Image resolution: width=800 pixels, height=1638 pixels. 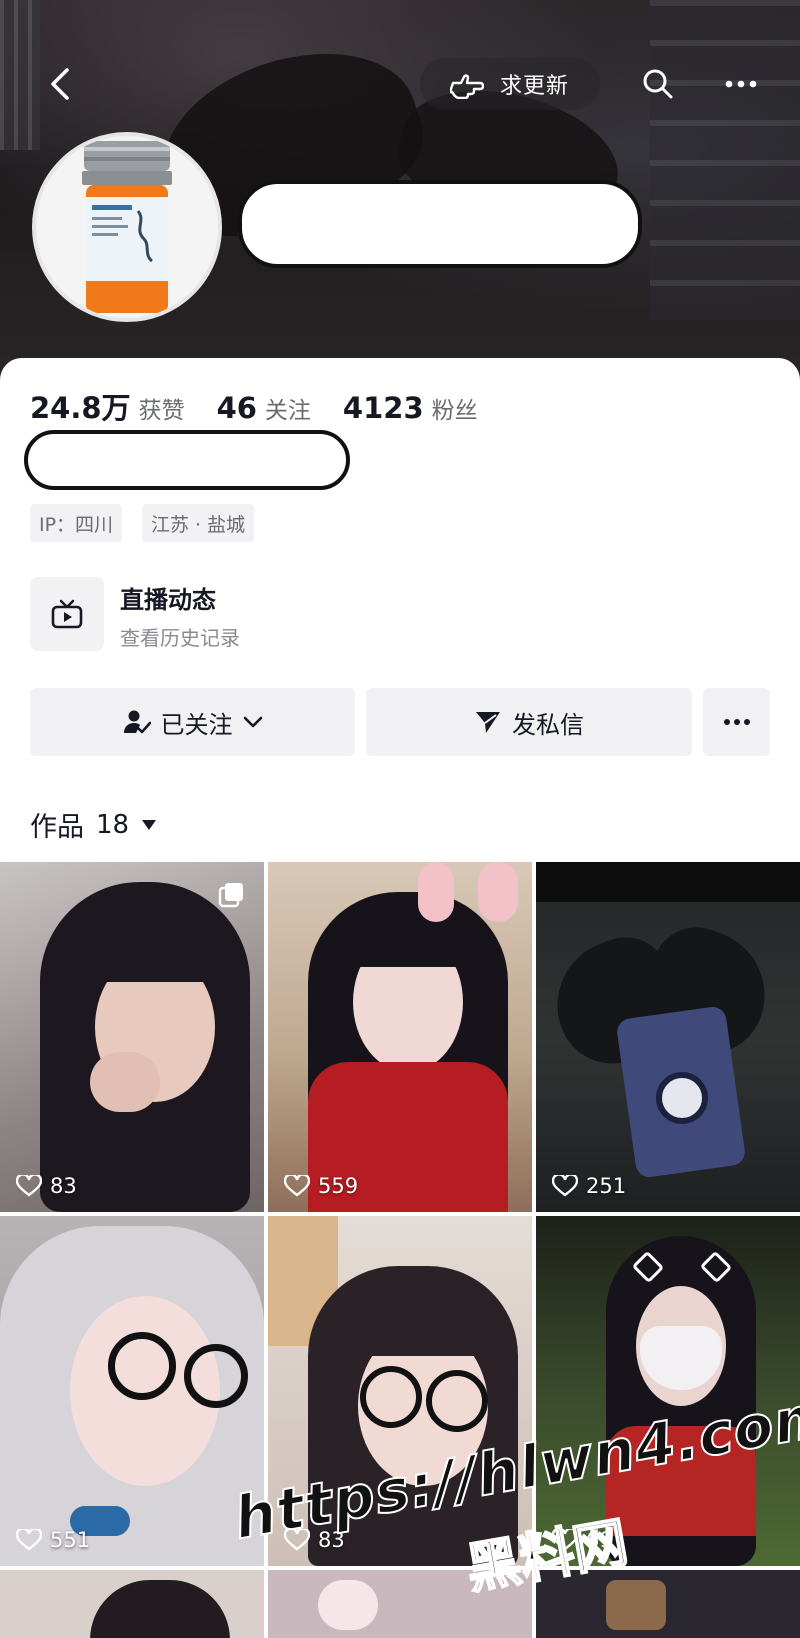 I want to click on ip-location-tag: IP：四川, so click(x=76, y=523).